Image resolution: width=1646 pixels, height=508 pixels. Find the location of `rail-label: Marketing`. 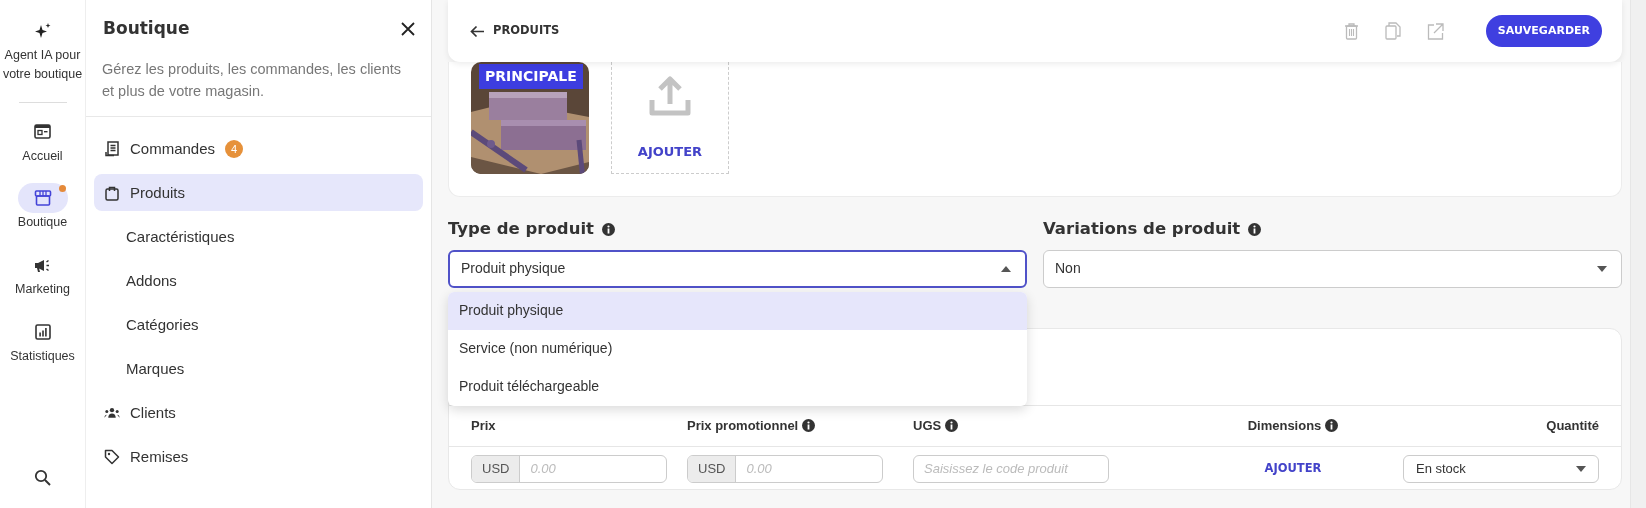

rail-label: Marketing is located at coordinates (42, 289).